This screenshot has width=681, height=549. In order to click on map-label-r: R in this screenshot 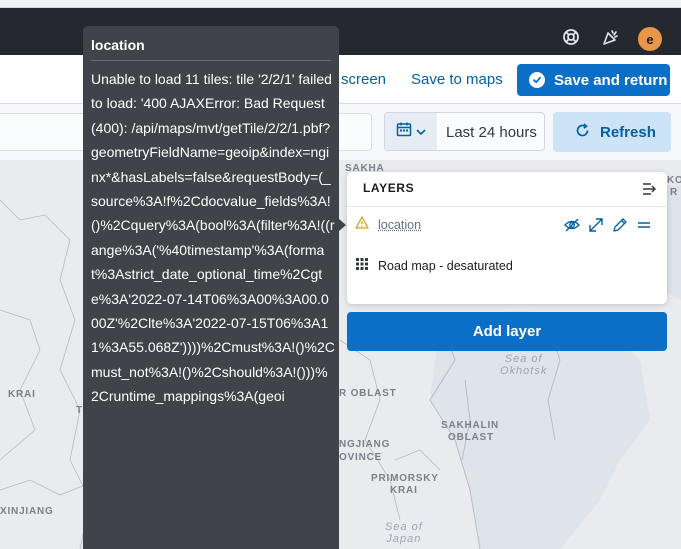, I will do `click(674, 192)`.